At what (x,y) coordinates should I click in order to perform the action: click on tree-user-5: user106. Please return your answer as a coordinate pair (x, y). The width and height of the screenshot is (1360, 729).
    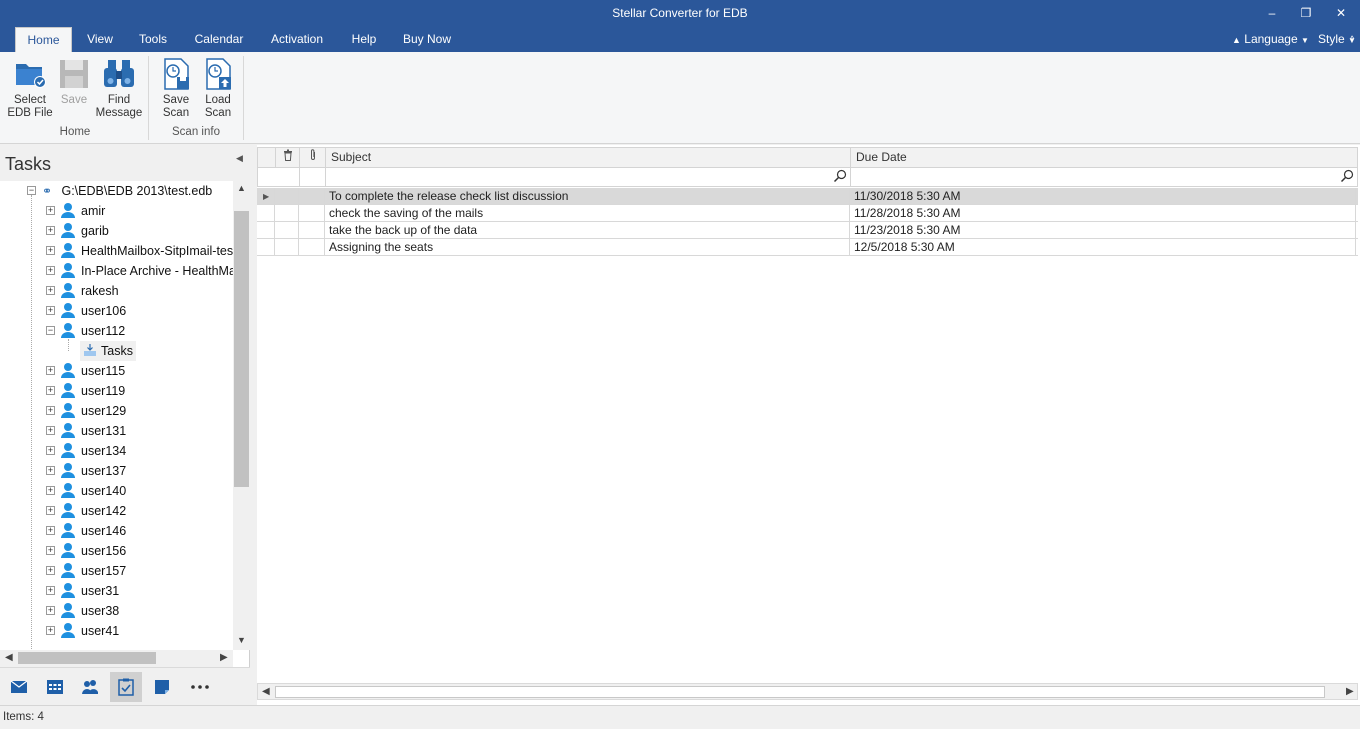
    Looking at the image, I should click on (93, 311).